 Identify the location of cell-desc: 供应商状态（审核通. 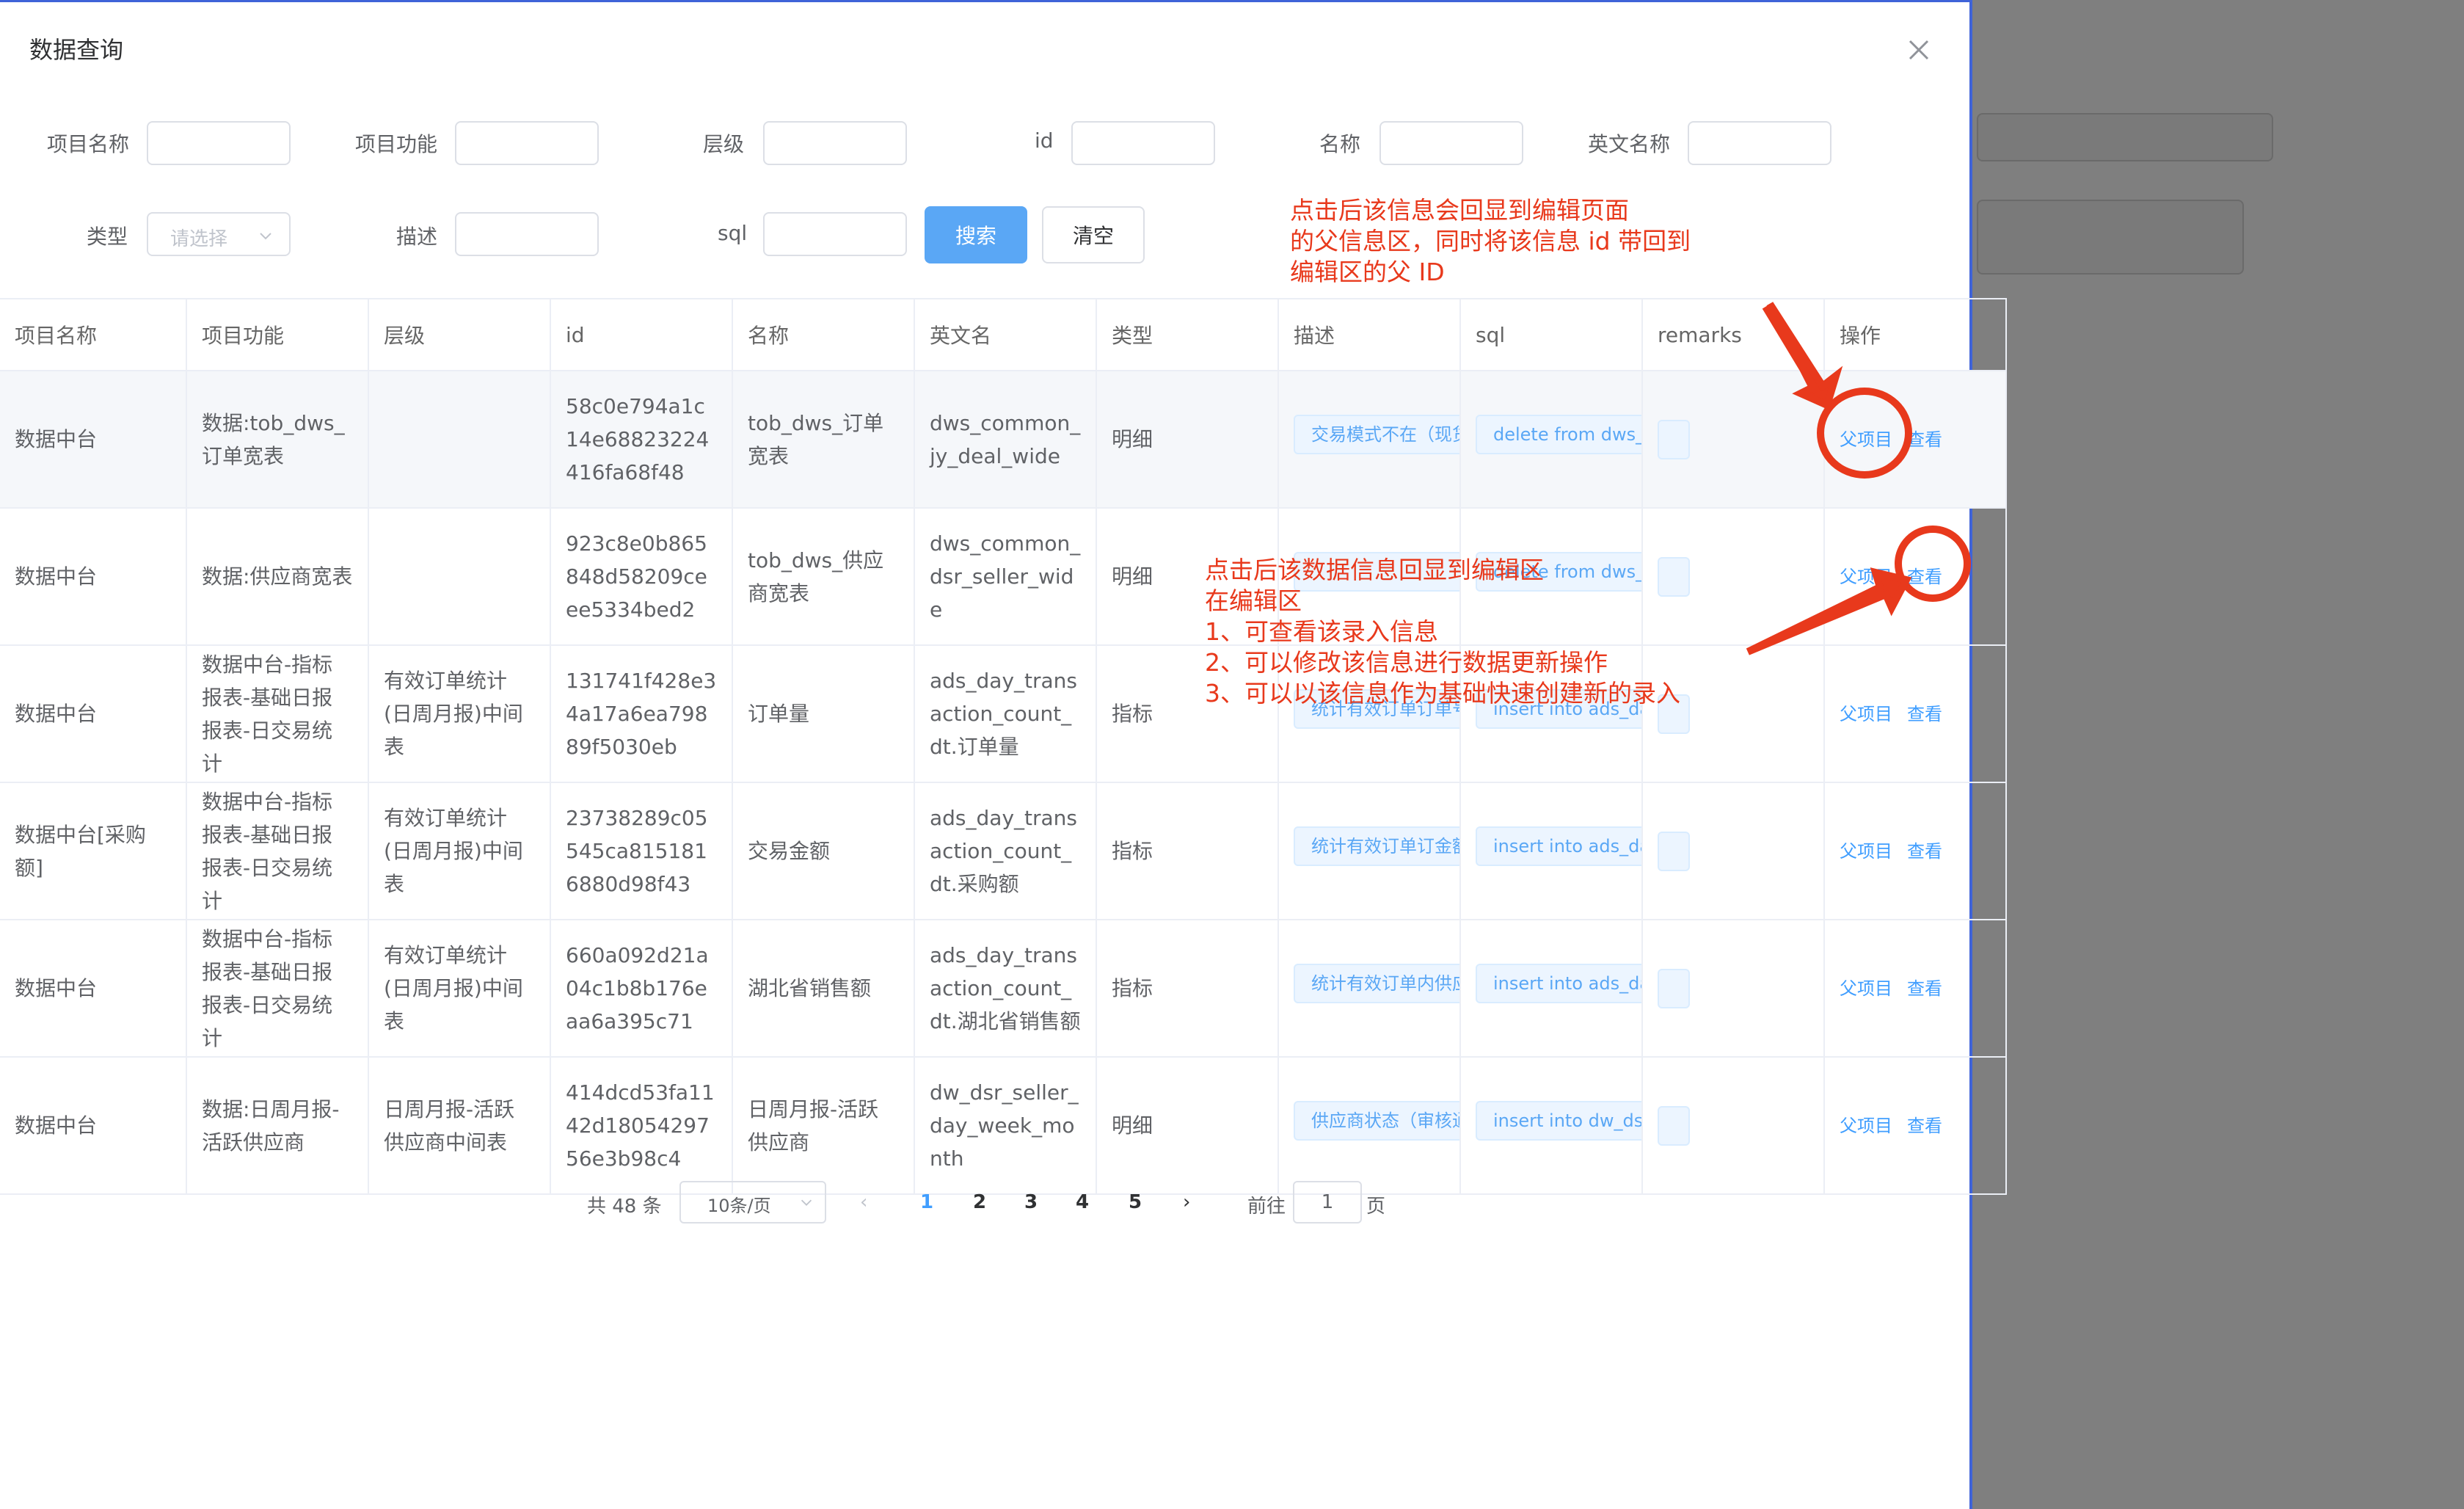
(1369, 1126).